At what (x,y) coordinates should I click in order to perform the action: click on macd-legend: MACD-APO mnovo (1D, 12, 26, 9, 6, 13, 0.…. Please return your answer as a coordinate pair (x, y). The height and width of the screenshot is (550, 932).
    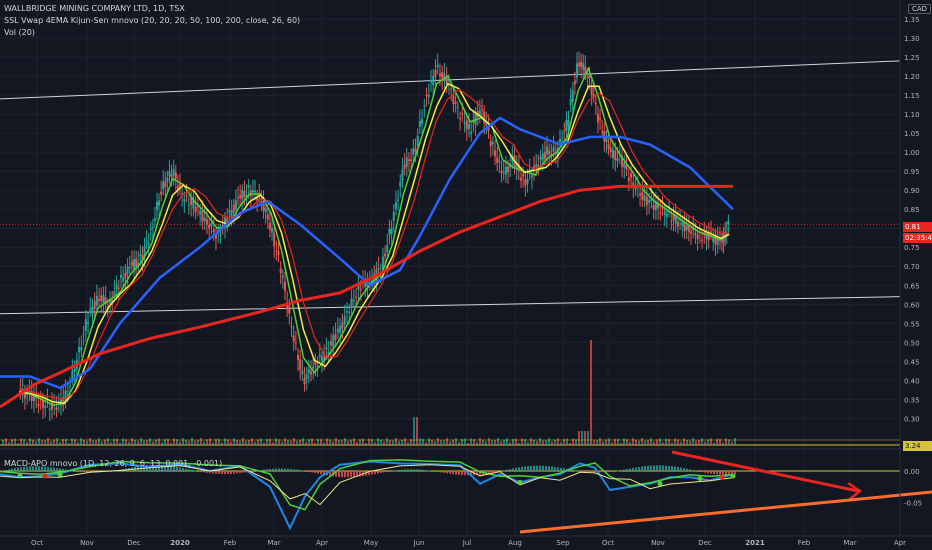
    Looking at the image, I should click on (113, 463).